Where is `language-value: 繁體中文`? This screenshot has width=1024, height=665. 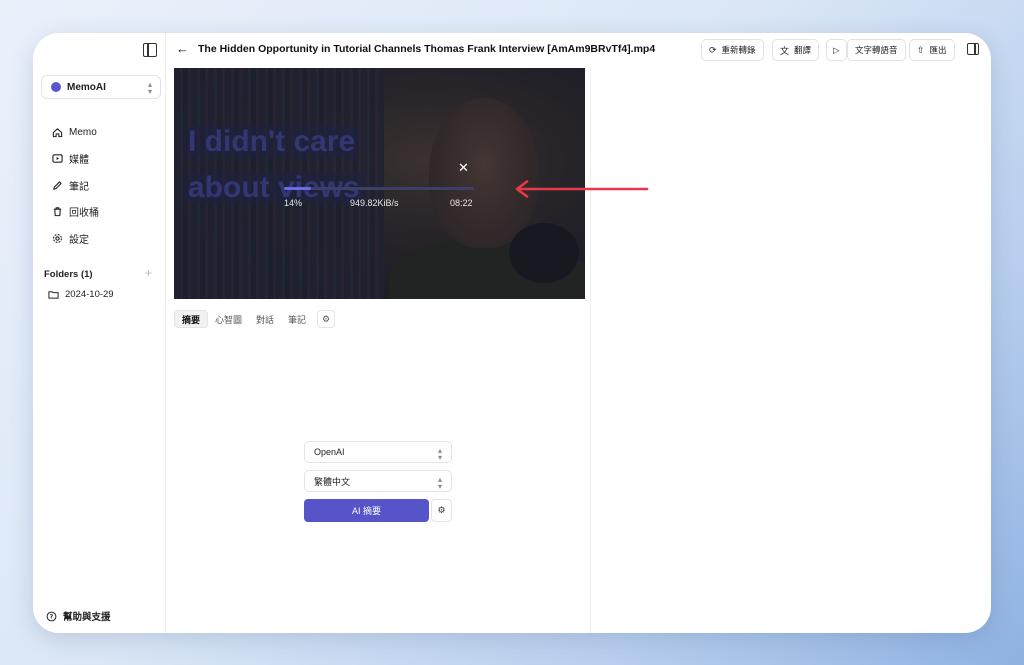
language-value: 繁體中文 is located at coordinates (332, 481).